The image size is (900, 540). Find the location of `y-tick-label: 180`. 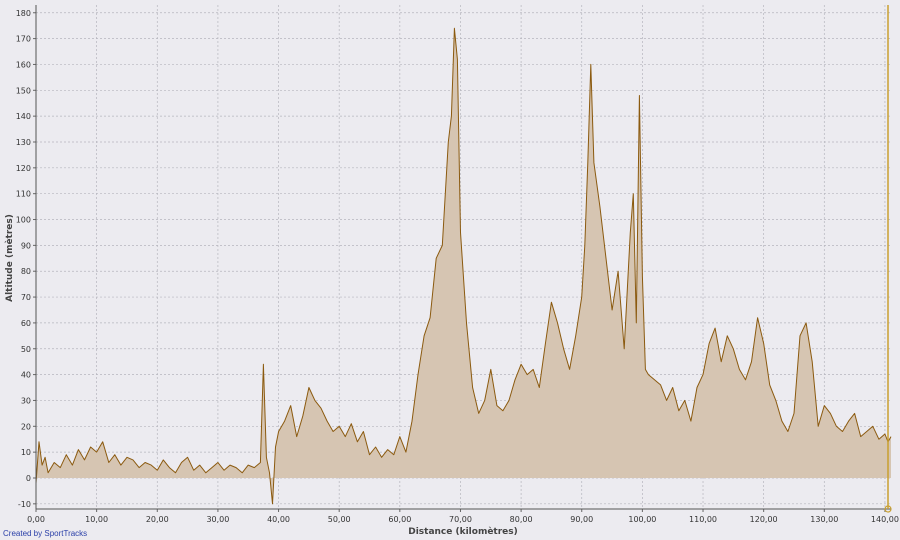

y-tick-label: 180 is located at coordinates (23, 13).